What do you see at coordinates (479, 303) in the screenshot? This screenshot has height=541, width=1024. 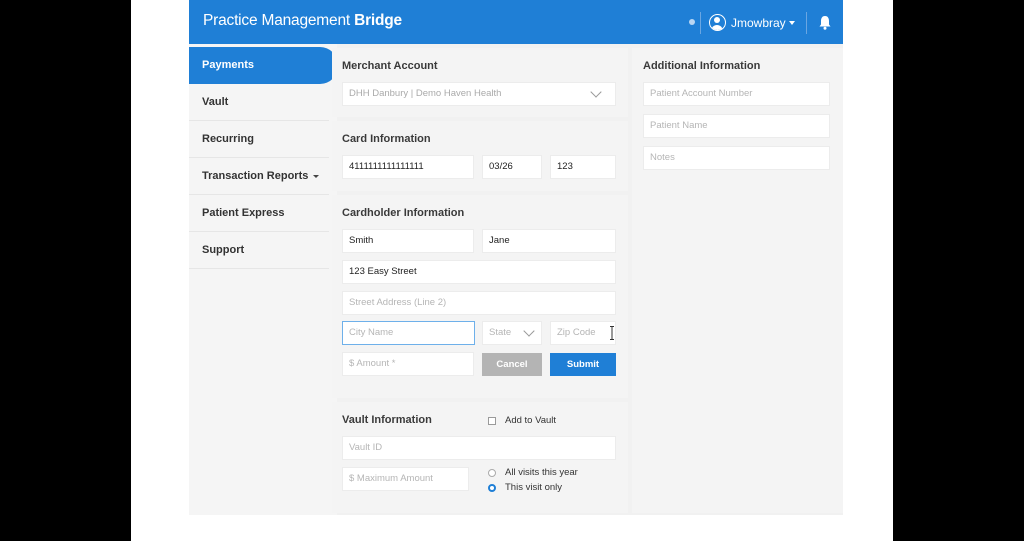 I see `address-line2-field: Street Address (Line 2)` at bounding box center [479, 303].